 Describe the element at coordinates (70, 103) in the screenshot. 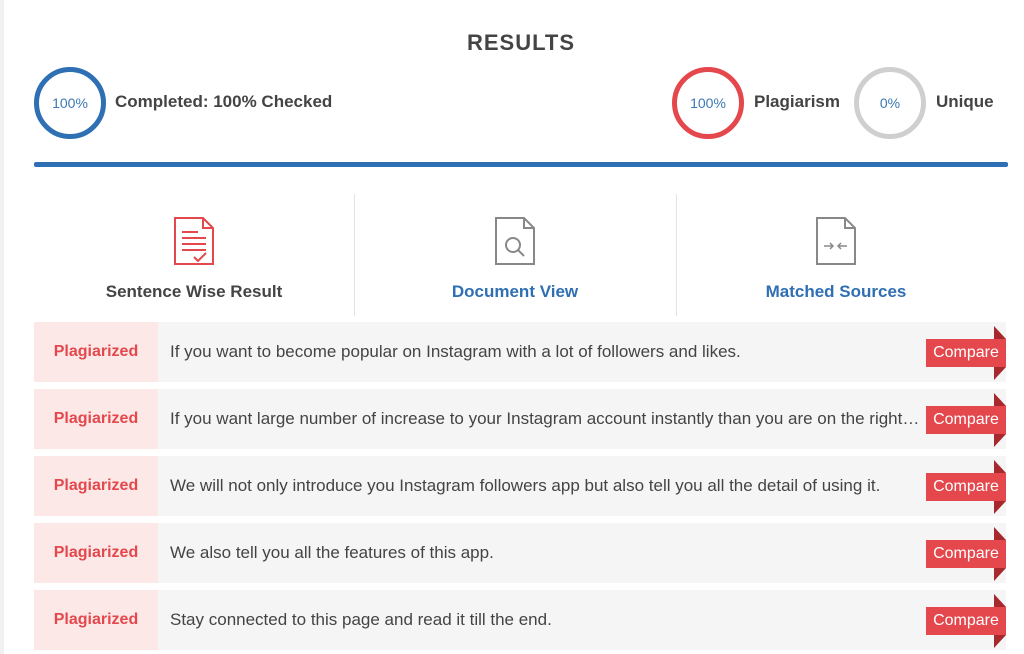

I see `completed-progress-ring: 100%` at that location.